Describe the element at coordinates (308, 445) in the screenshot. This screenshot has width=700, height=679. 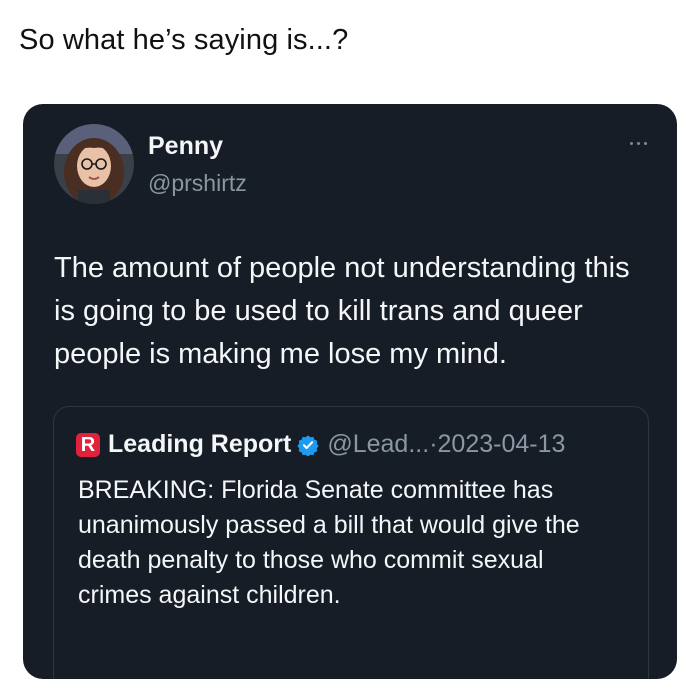
I see `verified-badge-icon` at that location.